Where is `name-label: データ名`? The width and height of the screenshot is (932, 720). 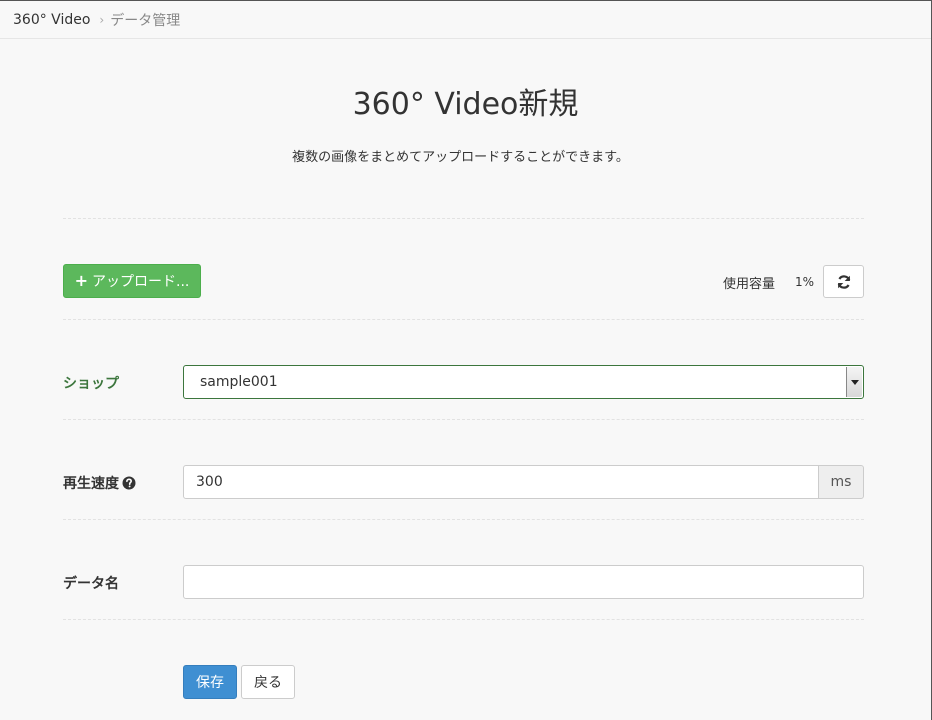 name-label: データ名 is located at coordinates (91, 583).